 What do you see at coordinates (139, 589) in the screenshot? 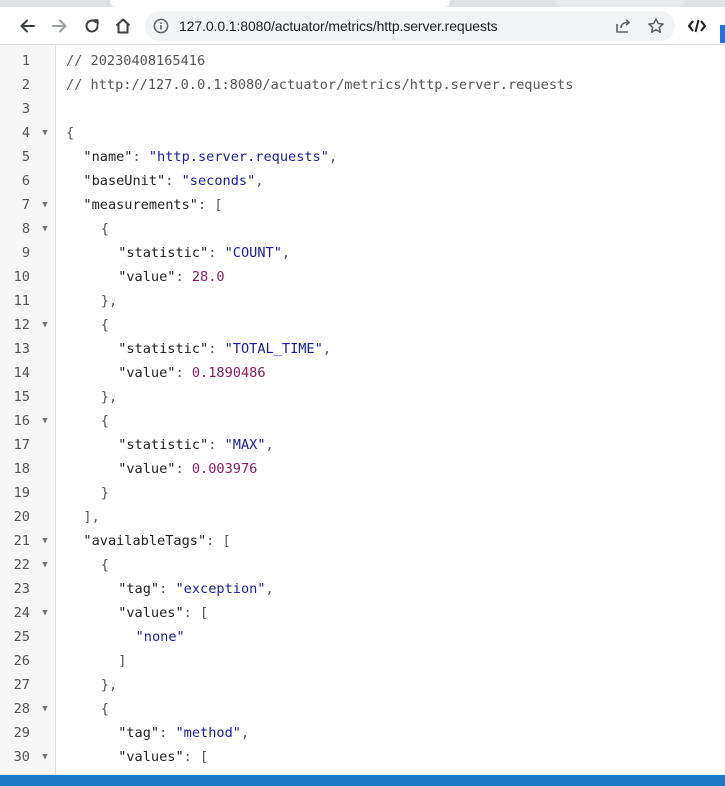
I see `token-key: "tag"` at bounding box center [139, 589].